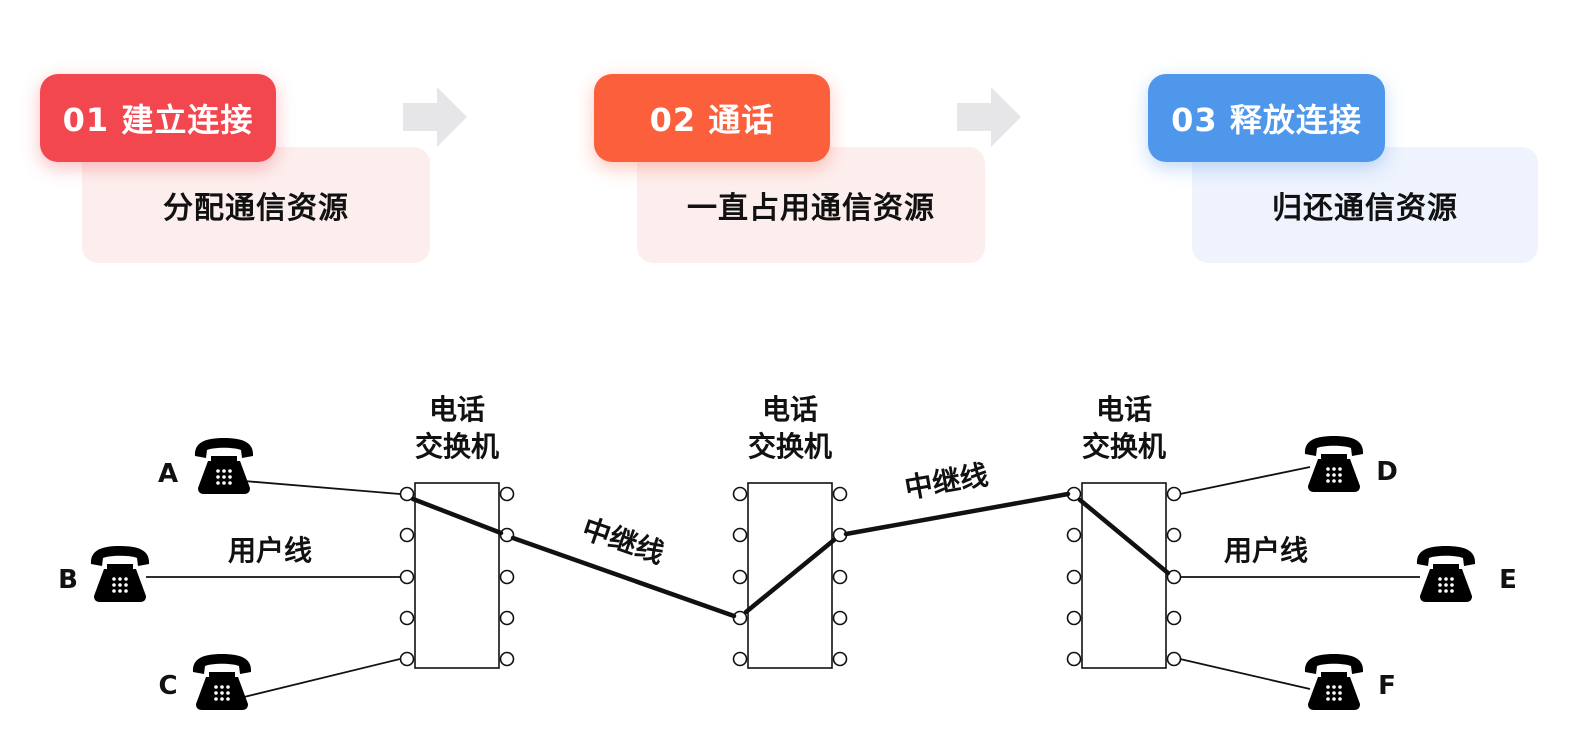  What do you see at coordinates (946, 481) in the screenshot?
I see `trunk-line-label-2: 中继线` at bounding box center [946, 481].